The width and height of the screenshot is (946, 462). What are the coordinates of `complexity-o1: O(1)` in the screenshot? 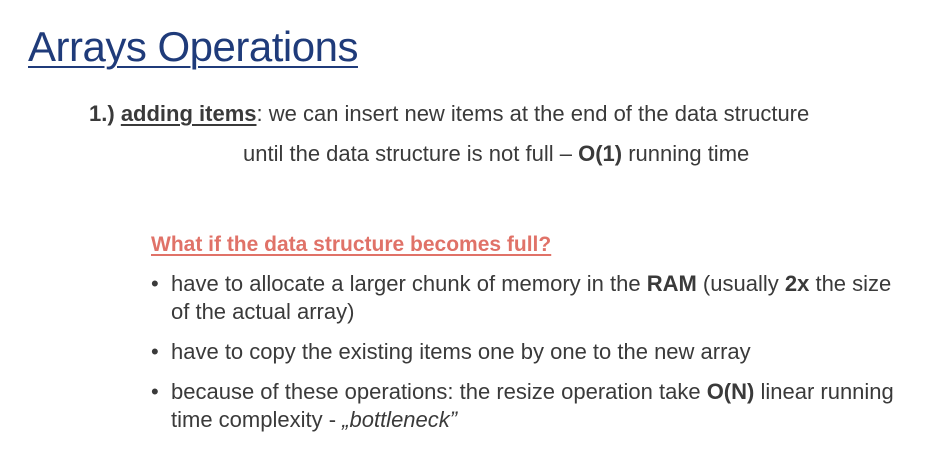 It's located at (600, 153).